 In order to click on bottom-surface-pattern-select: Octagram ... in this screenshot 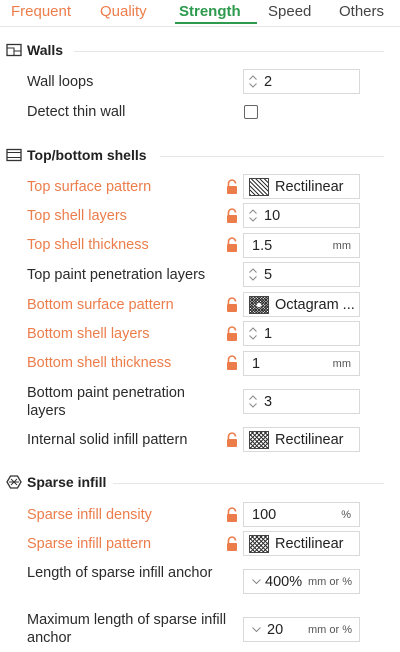, I will do `click(301, 304)`.